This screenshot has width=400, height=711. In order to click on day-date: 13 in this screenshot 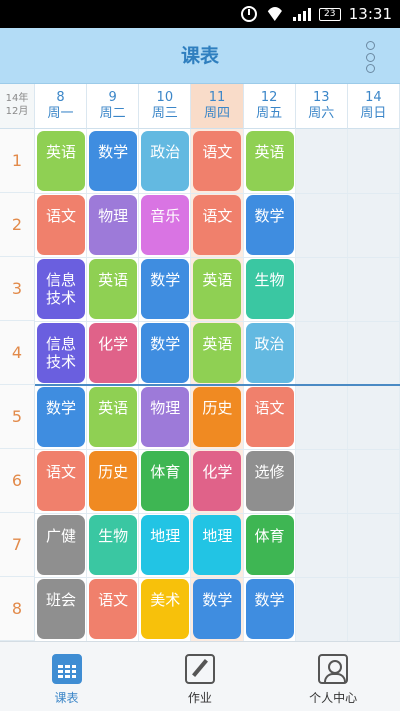, I will do `click(321, 97)`.